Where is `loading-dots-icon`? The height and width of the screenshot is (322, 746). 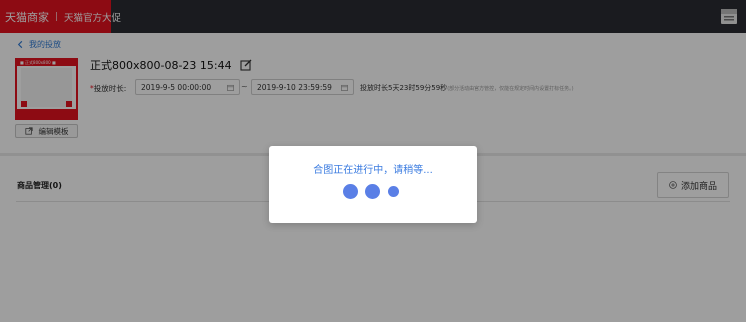
loading-dots-icon is located at coordinates (373, 192).